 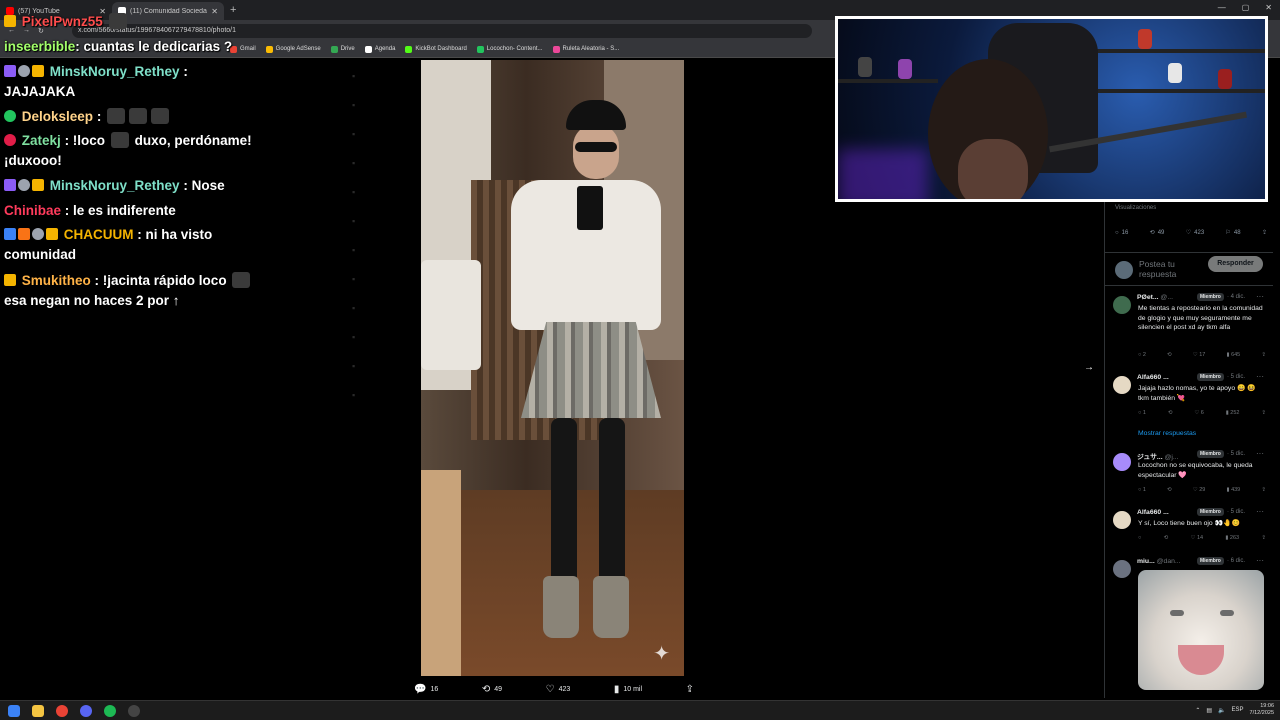 What do you see at coordinates (110, 711) in the screenshot?
I see `spotify-icon` at bounding box center [110, 711].